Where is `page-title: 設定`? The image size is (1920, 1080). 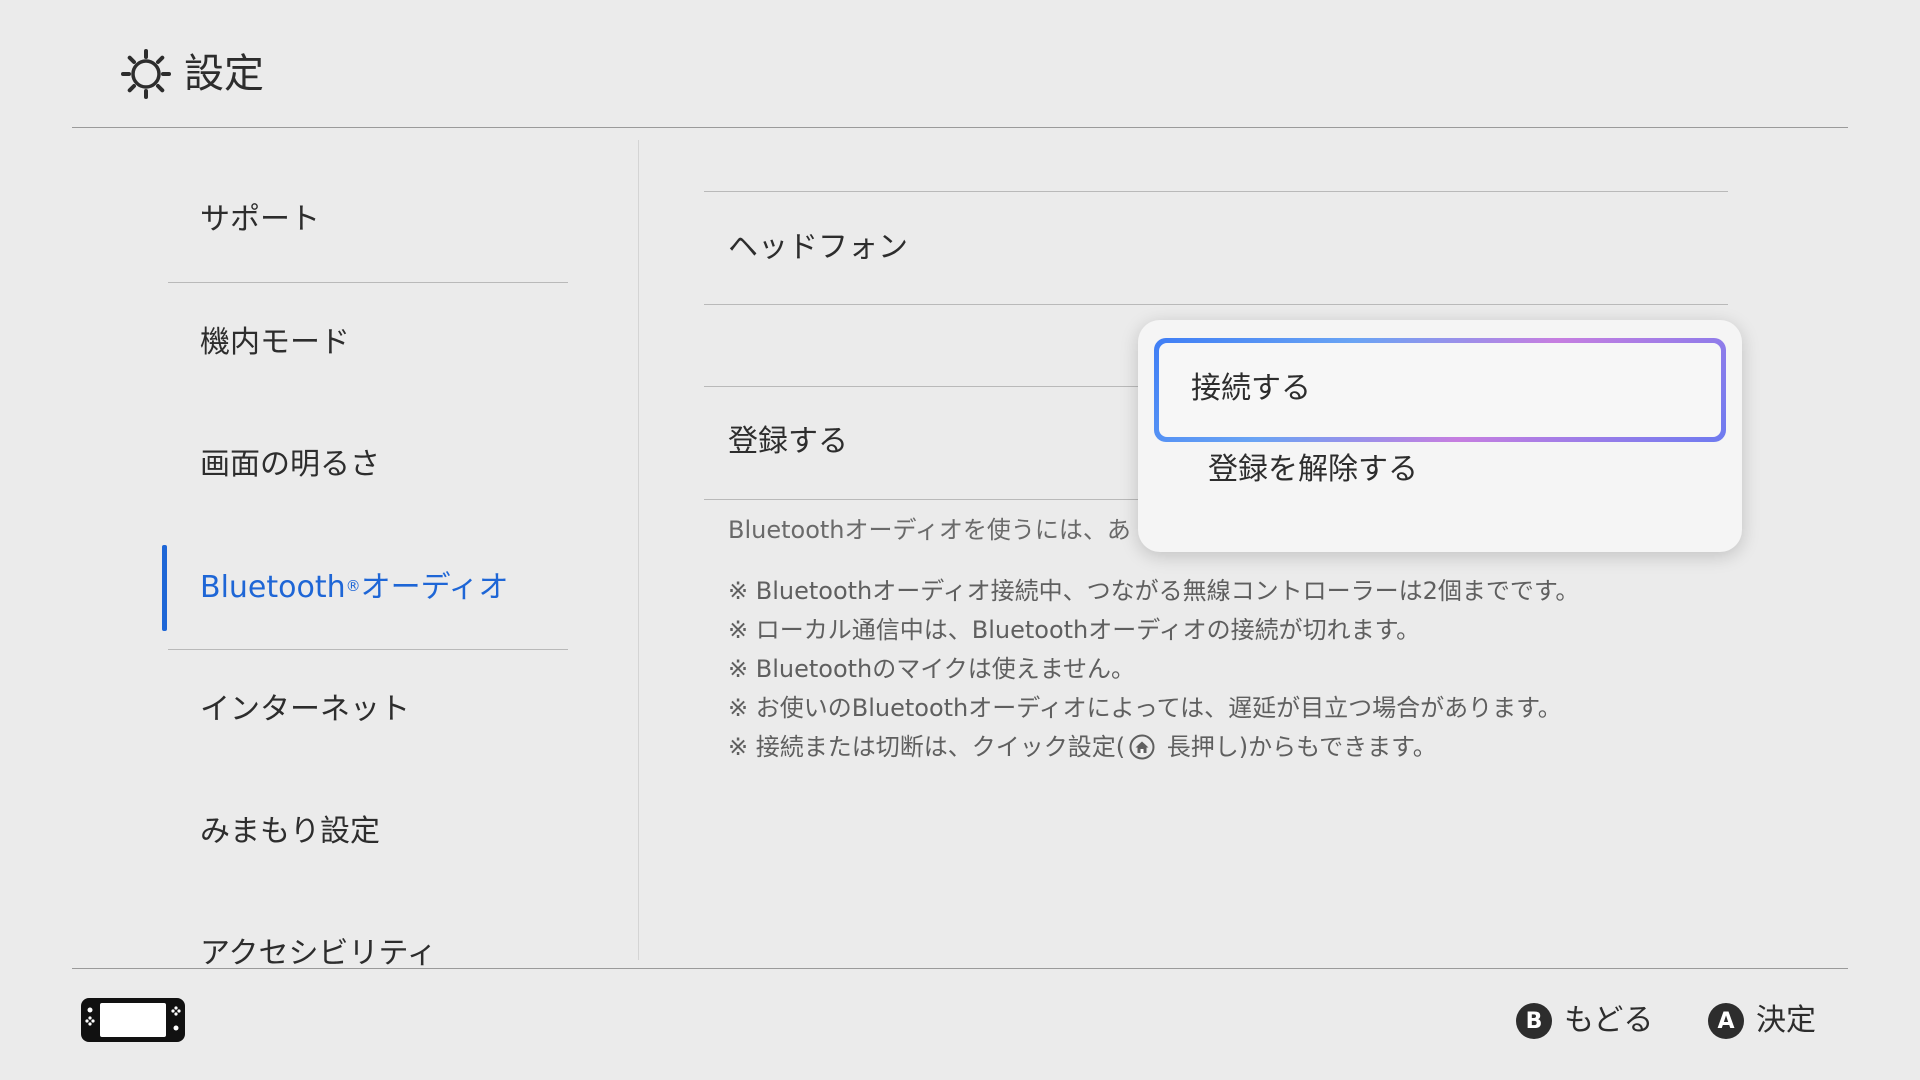
page-title: 設定 is located at coordinates (224, 74).